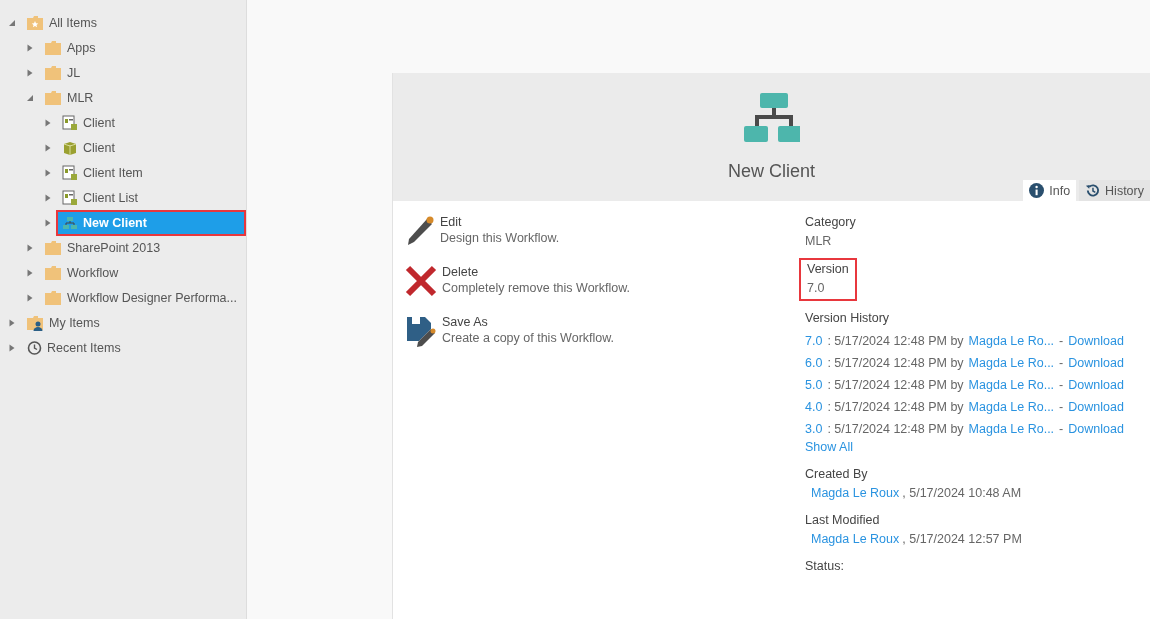  I want to click on tree-item: Recent Items, so click(73, 347).